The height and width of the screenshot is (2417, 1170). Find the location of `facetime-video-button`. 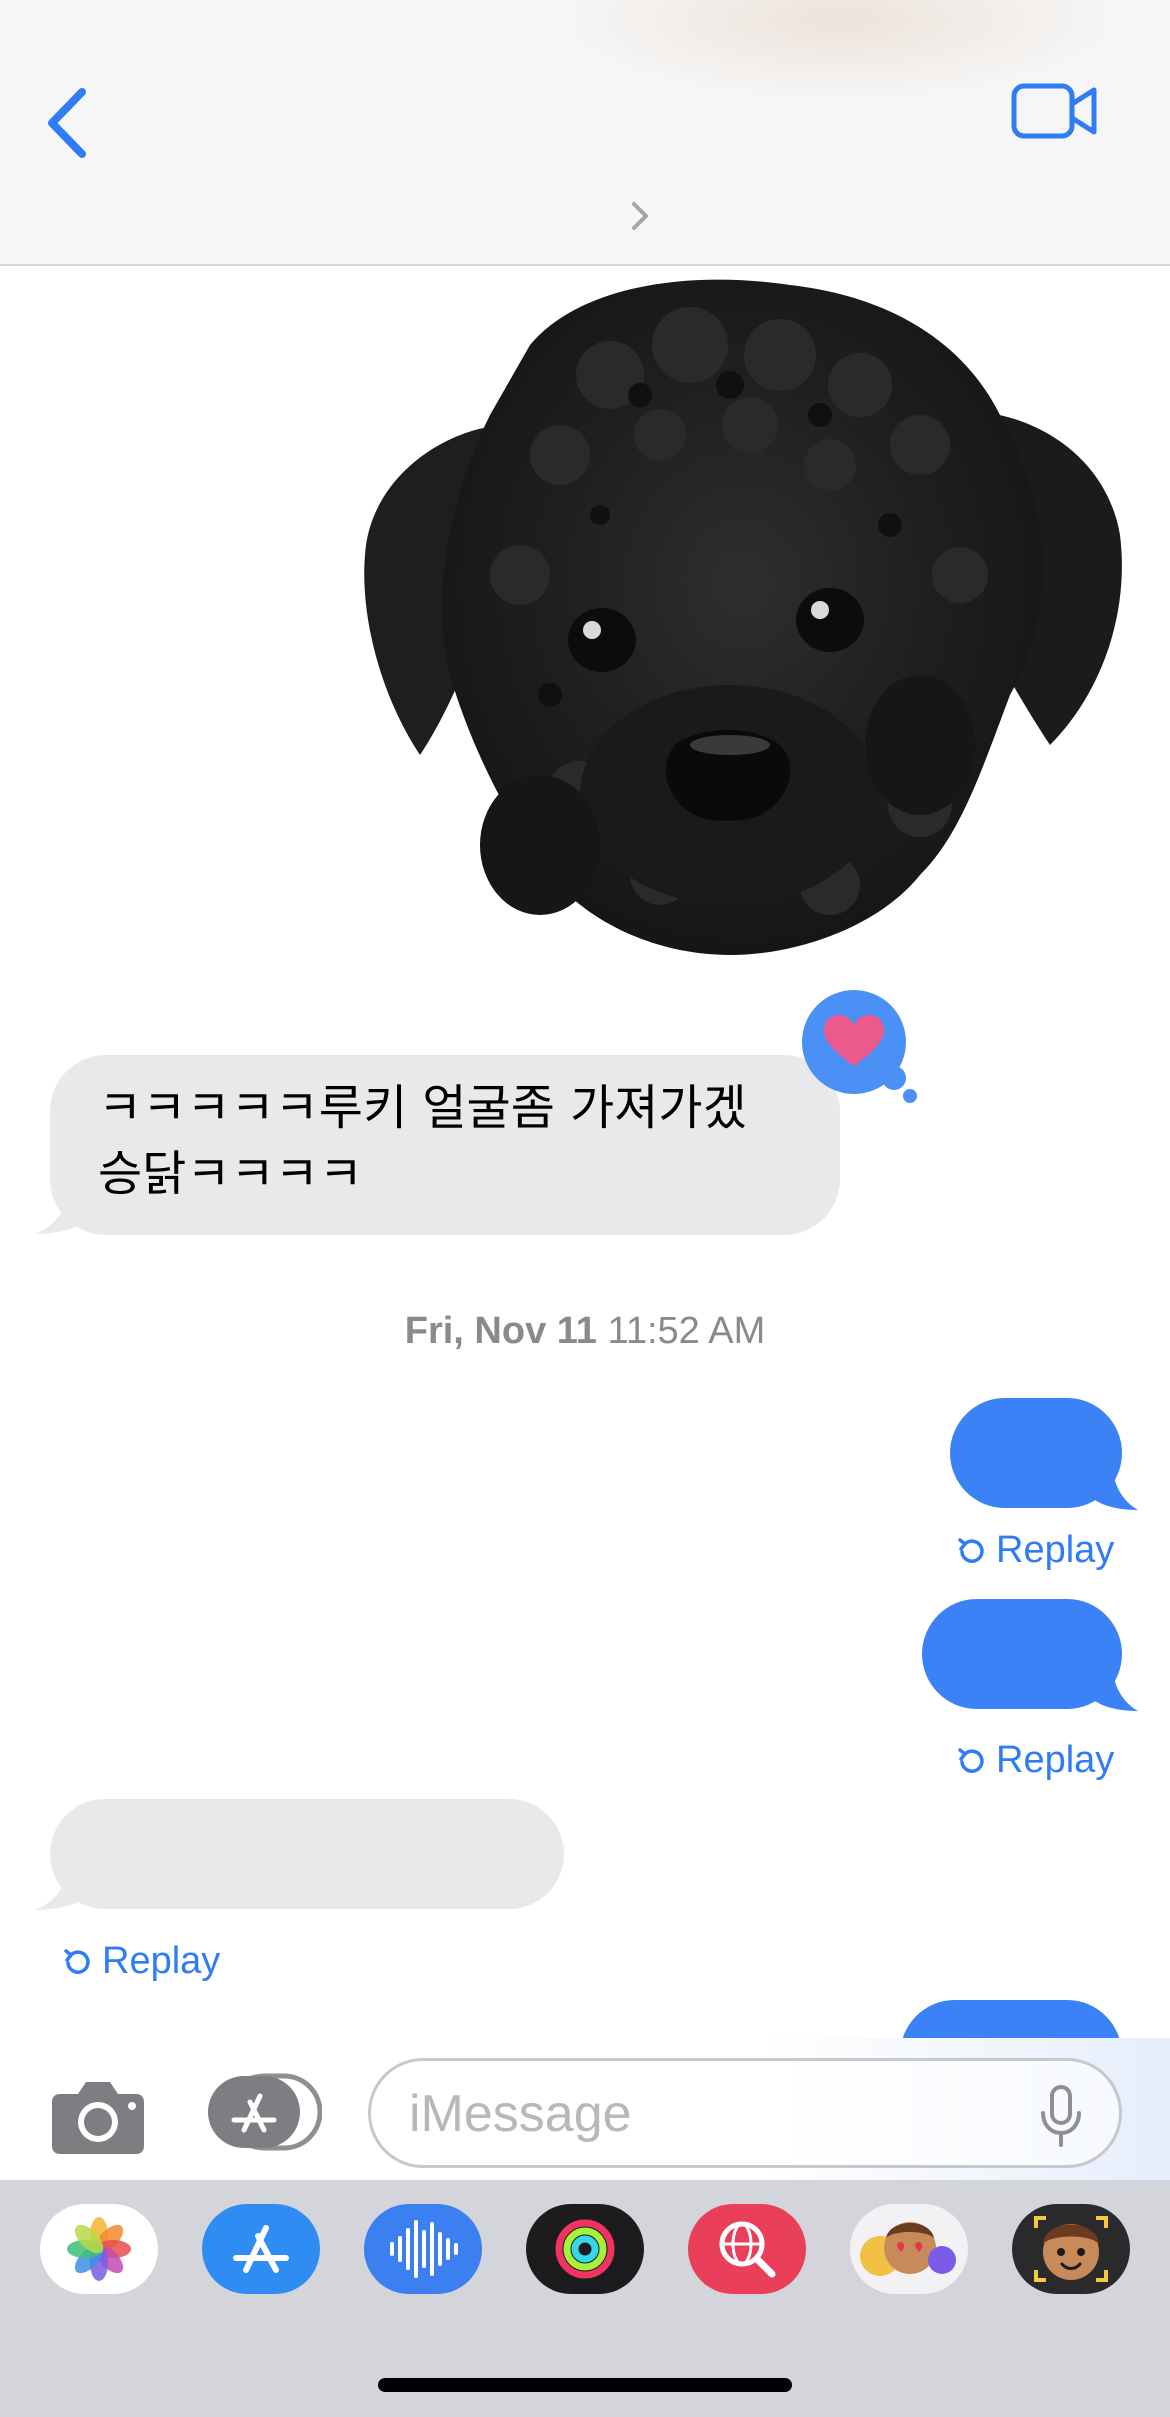

facetime-video-button is located at coordinates (1055, 111).